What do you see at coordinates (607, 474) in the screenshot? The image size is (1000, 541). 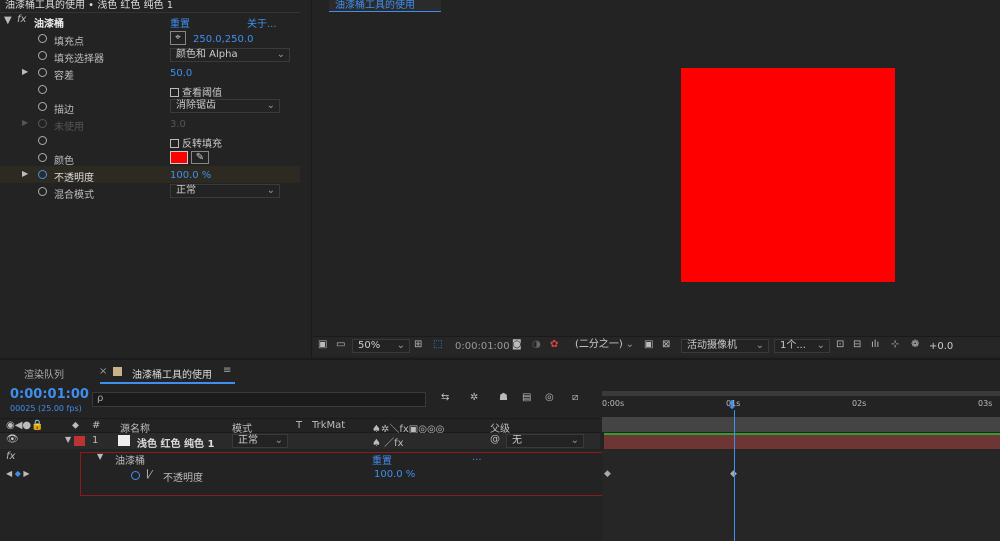 I see `keyframe-1: ◆` at bounding box center [607, 474].